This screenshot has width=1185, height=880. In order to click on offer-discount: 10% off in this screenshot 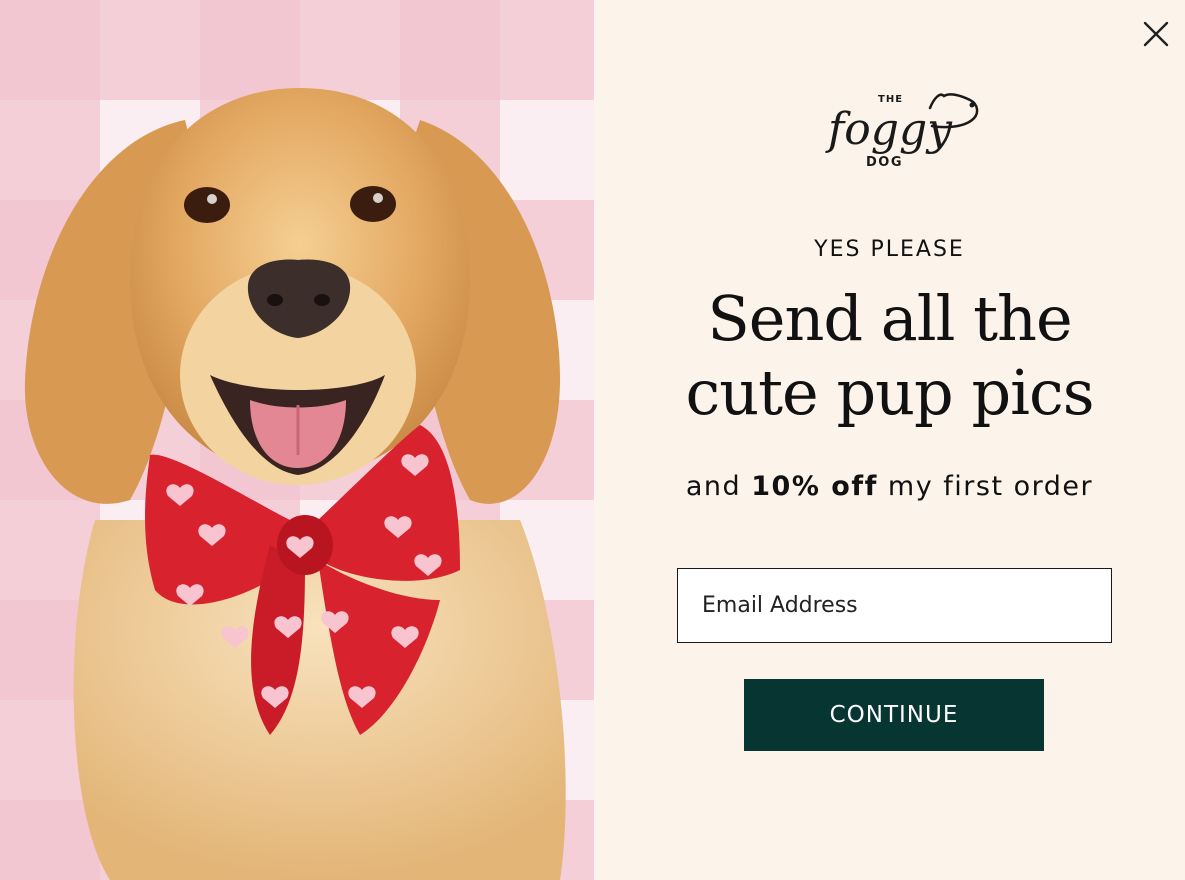, I will do `click(814, 486)`.